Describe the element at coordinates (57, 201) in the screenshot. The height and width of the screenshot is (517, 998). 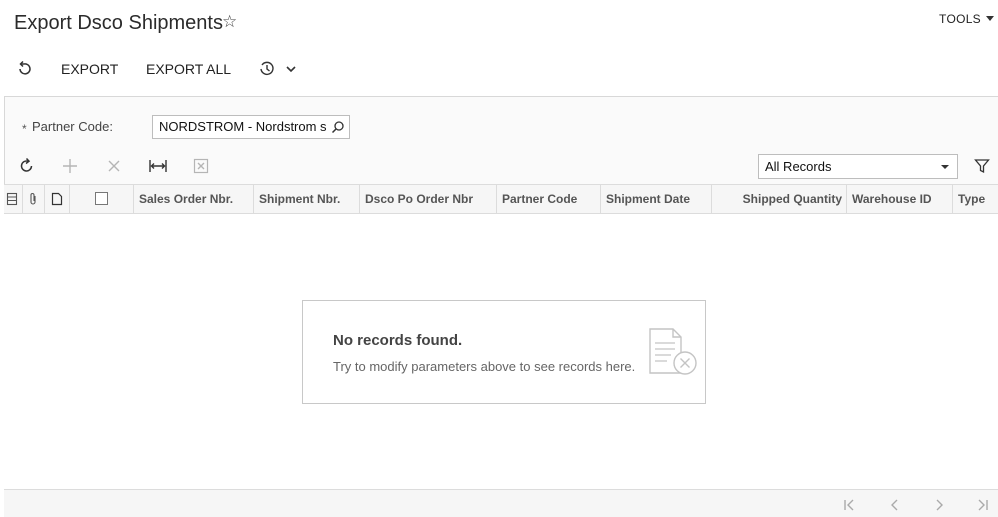
I see `note-icon` at that location.